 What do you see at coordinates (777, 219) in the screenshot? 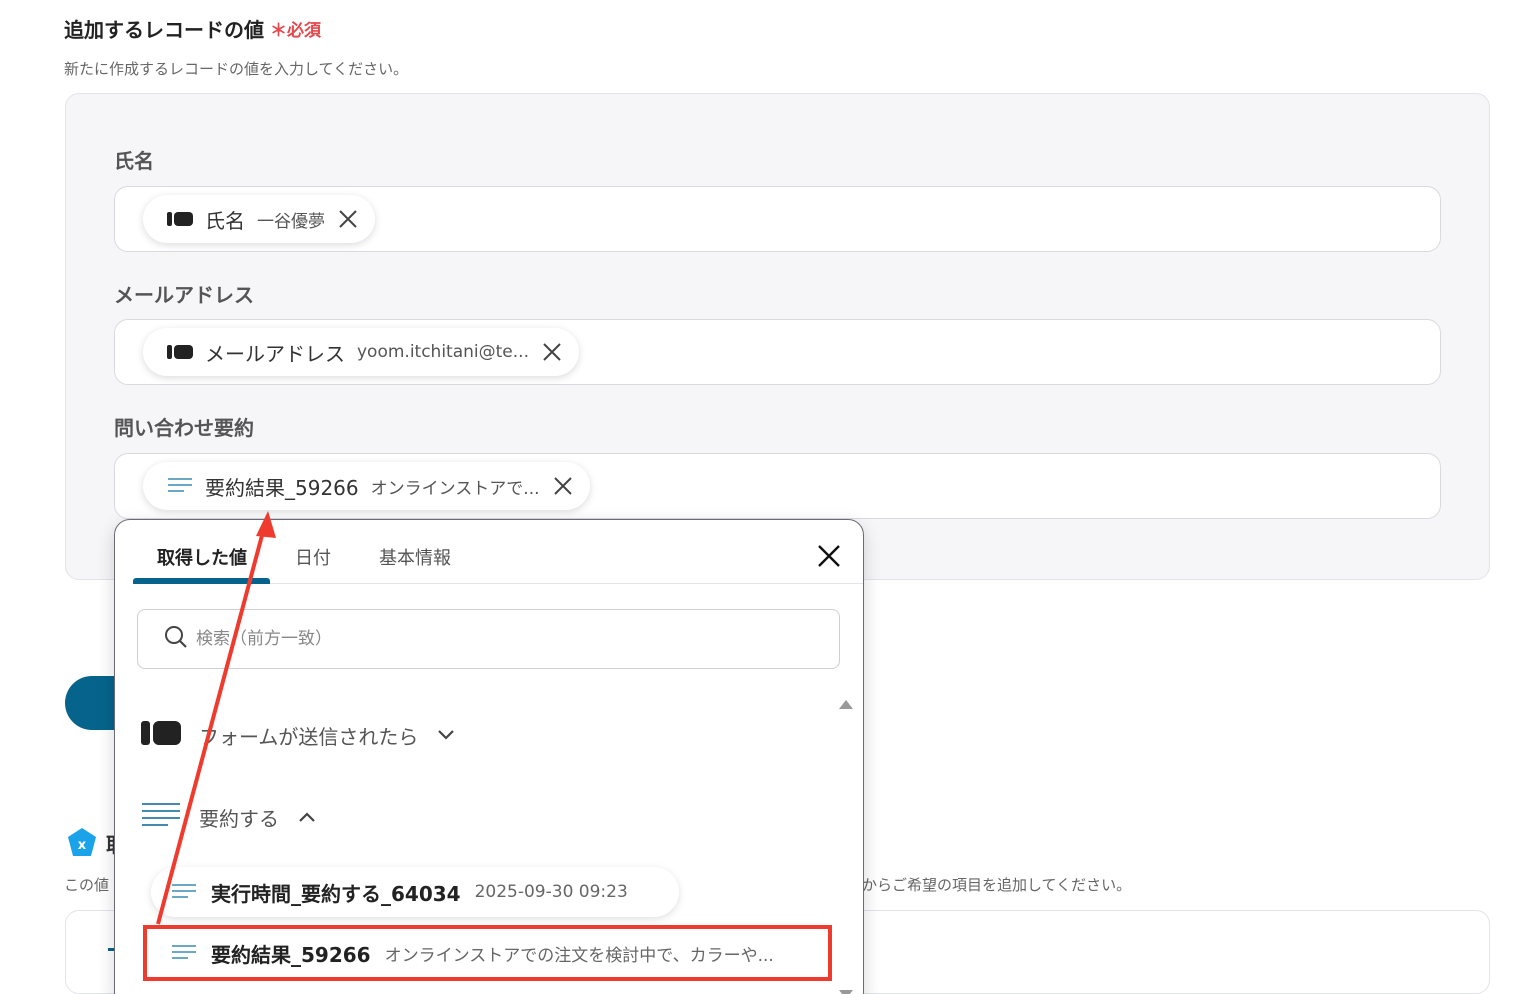
I see `name-field: 氏名 一谷優夢` at bounding box center [777, 219].